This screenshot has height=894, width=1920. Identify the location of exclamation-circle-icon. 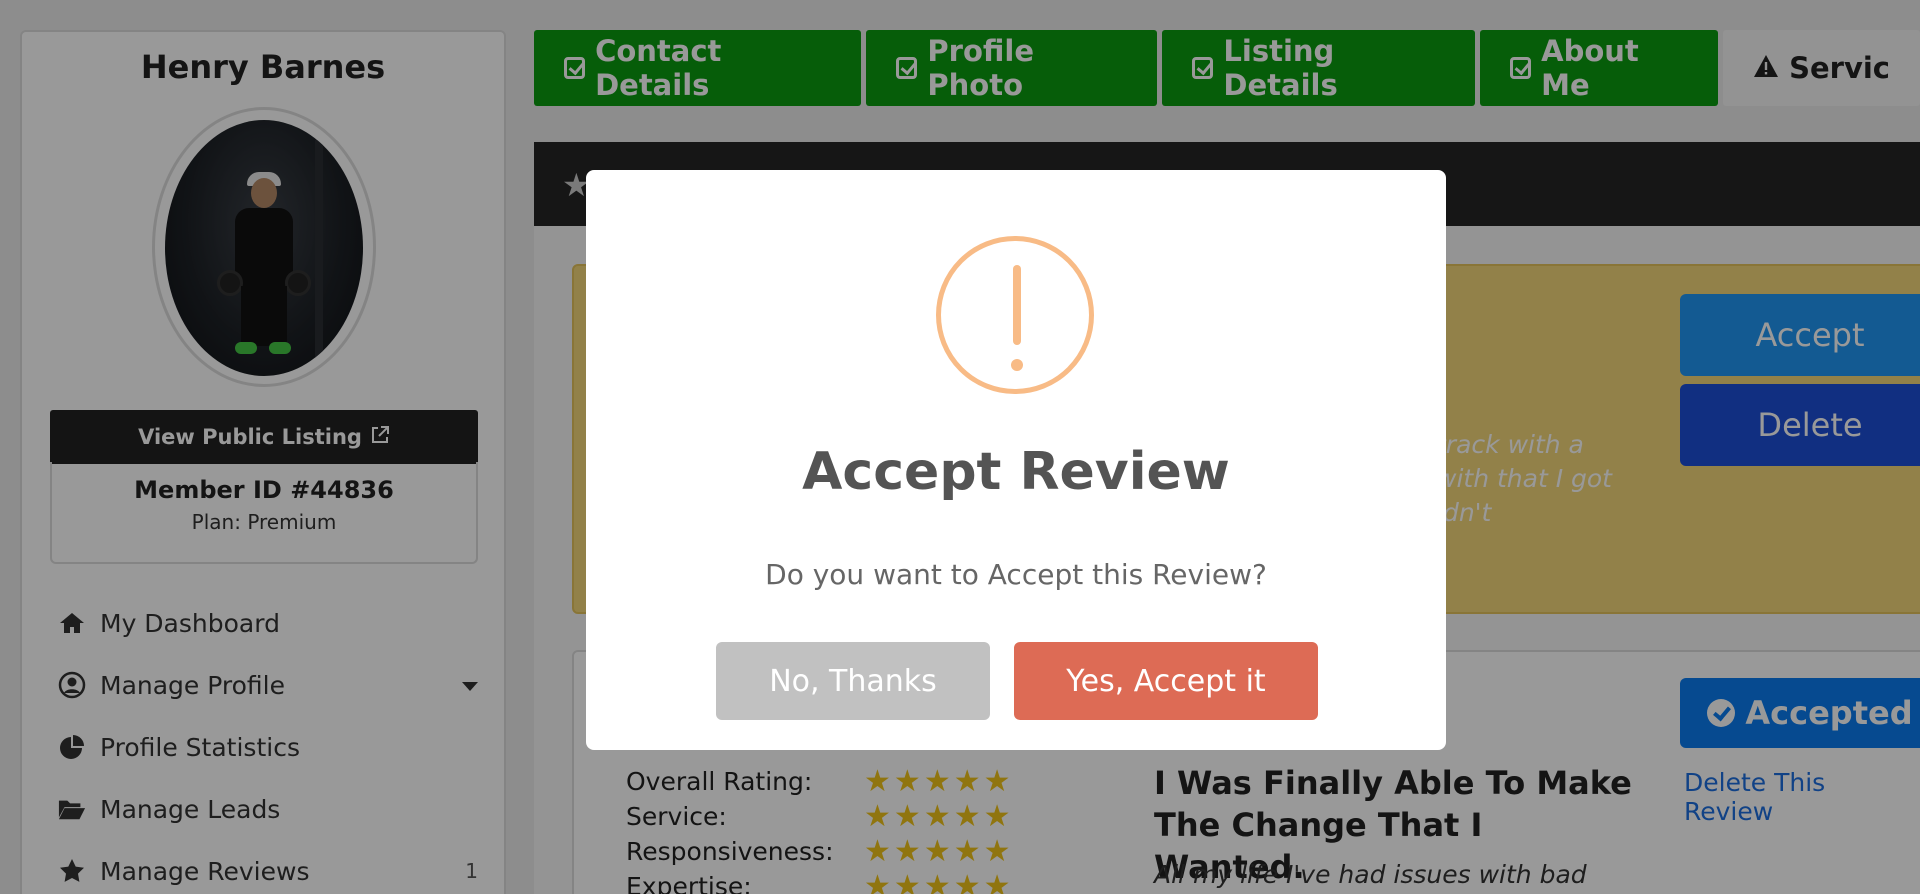
(1015, 315).